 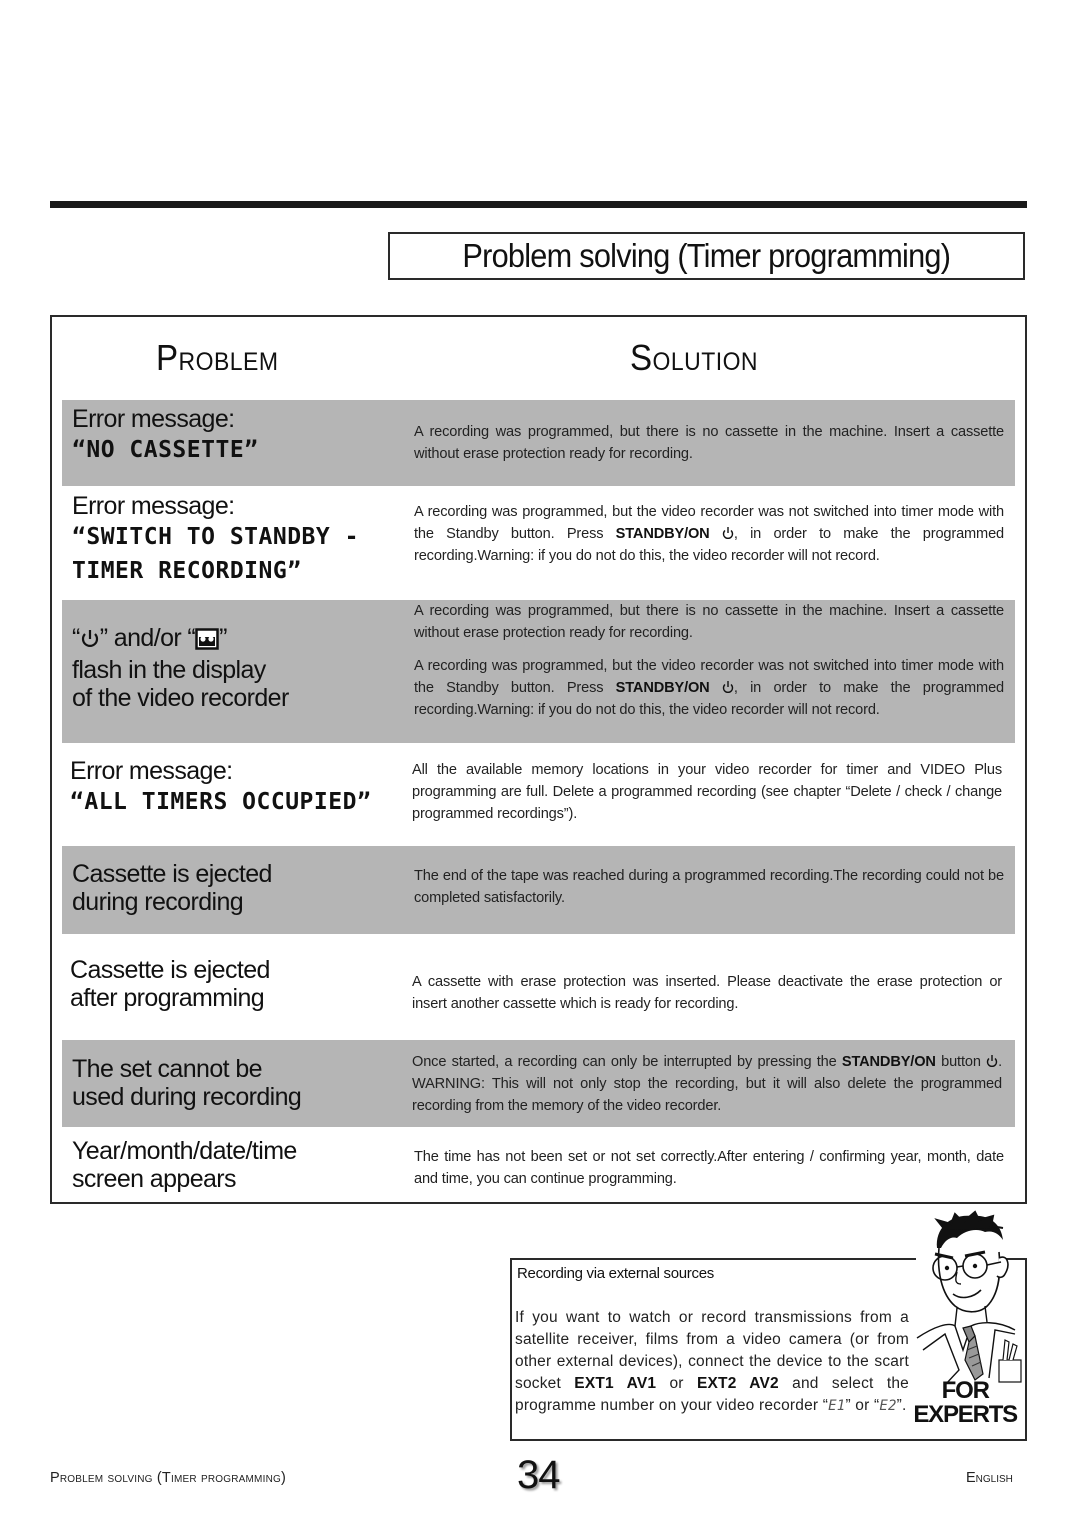 I want to click on problem-line: flash in the display, so click(x=169, y=670).